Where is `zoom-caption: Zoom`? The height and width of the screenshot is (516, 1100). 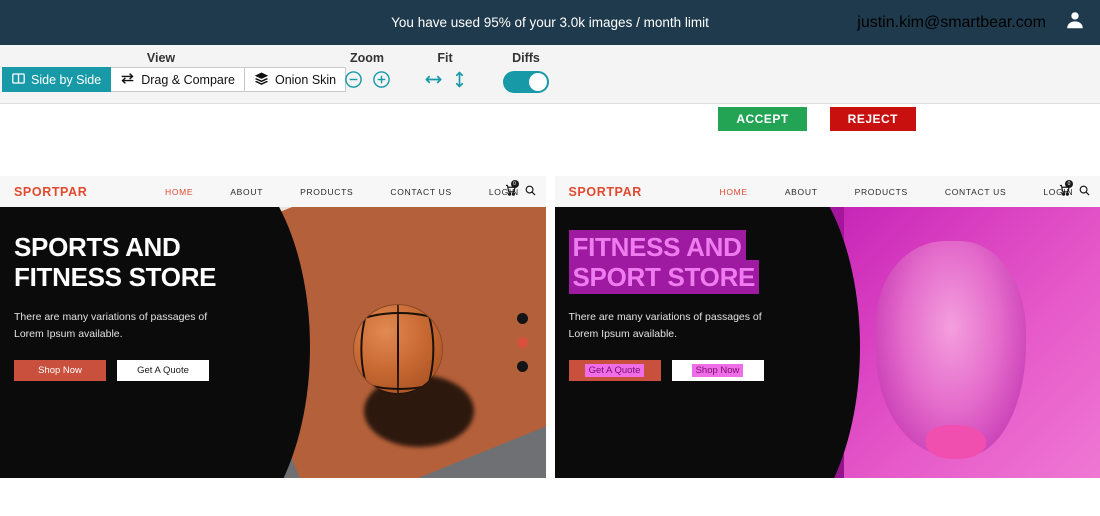 zoom-caption: Zoom is located at coordinates (367, 58).